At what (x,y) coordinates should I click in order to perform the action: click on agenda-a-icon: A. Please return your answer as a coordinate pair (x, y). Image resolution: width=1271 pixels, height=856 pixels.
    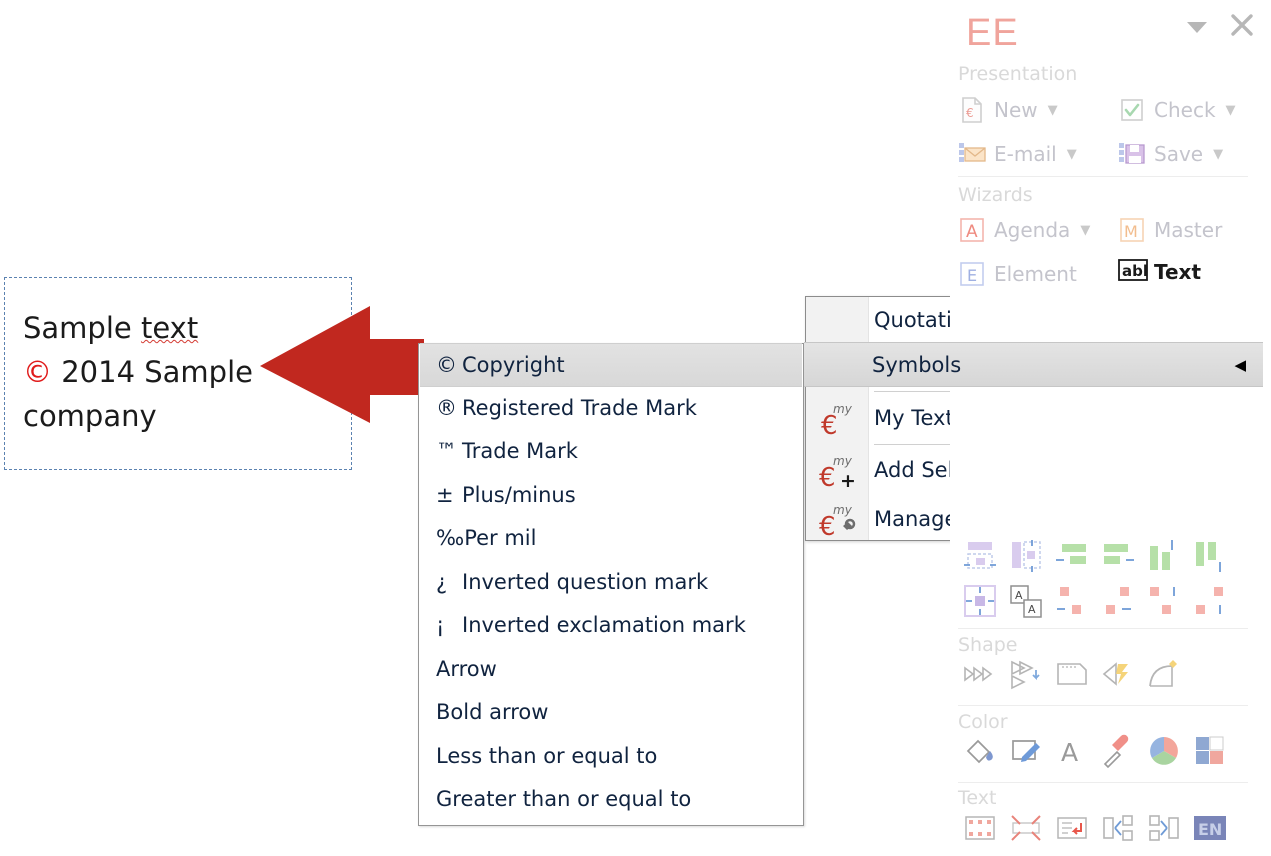
    Looking at the image, I should click on (972, 230).